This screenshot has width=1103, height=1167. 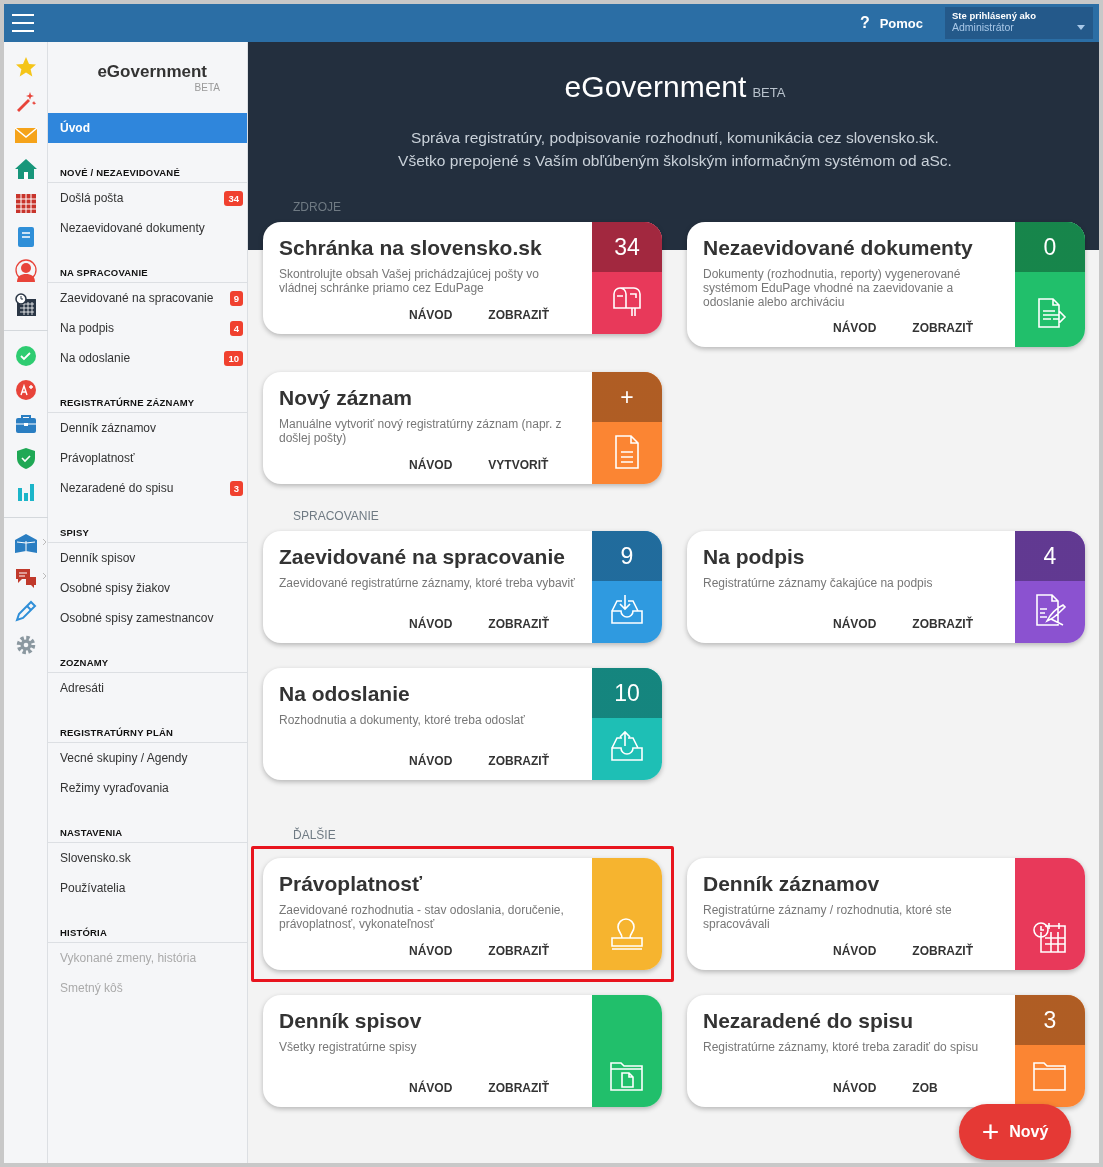 I want to click on count-badge: 9, so click(x=236, y=298).